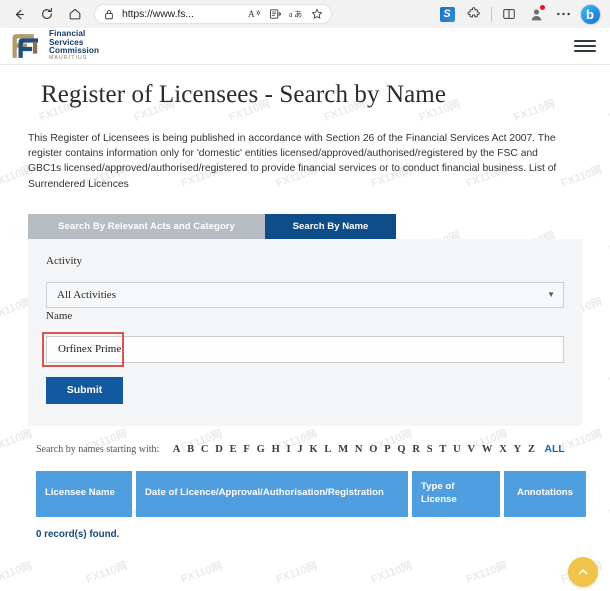  Describe the element at coordinates (532, 449) in the screenshot. I see `alphabet-letter-z: Z` at that location.